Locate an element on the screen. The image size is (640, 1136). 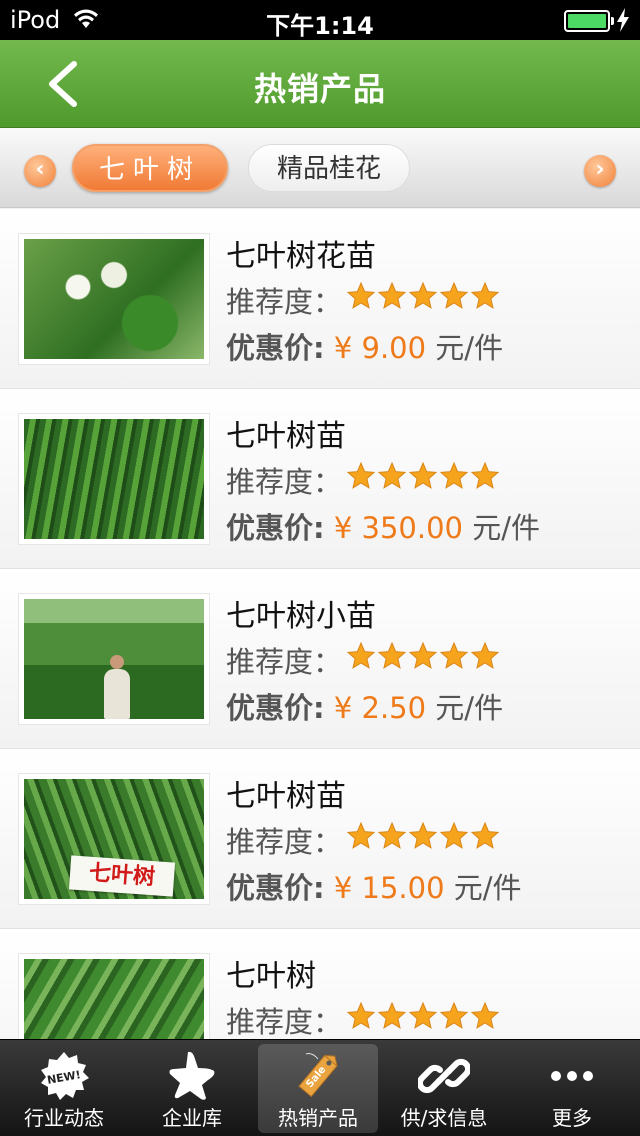
clock: 下午1:14 is located at coordinates (320, 26).